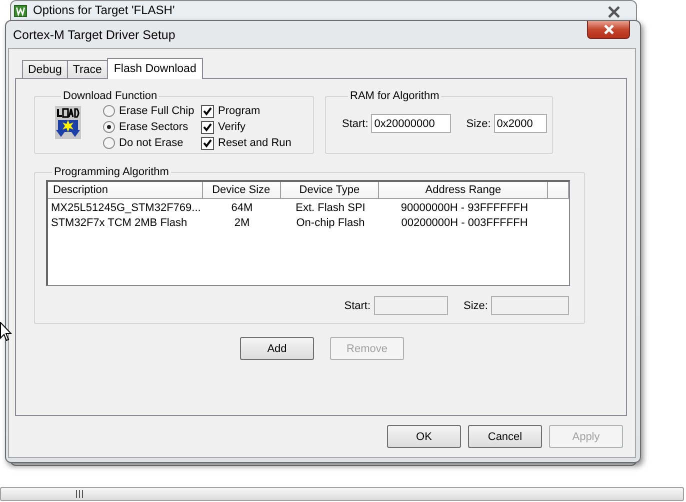 The width and height of the screenshot is (686, 502). What do you see at coordinates (277, 348) in the screenshot?
I see `add-button: Add` at bounding box center [277, 348].